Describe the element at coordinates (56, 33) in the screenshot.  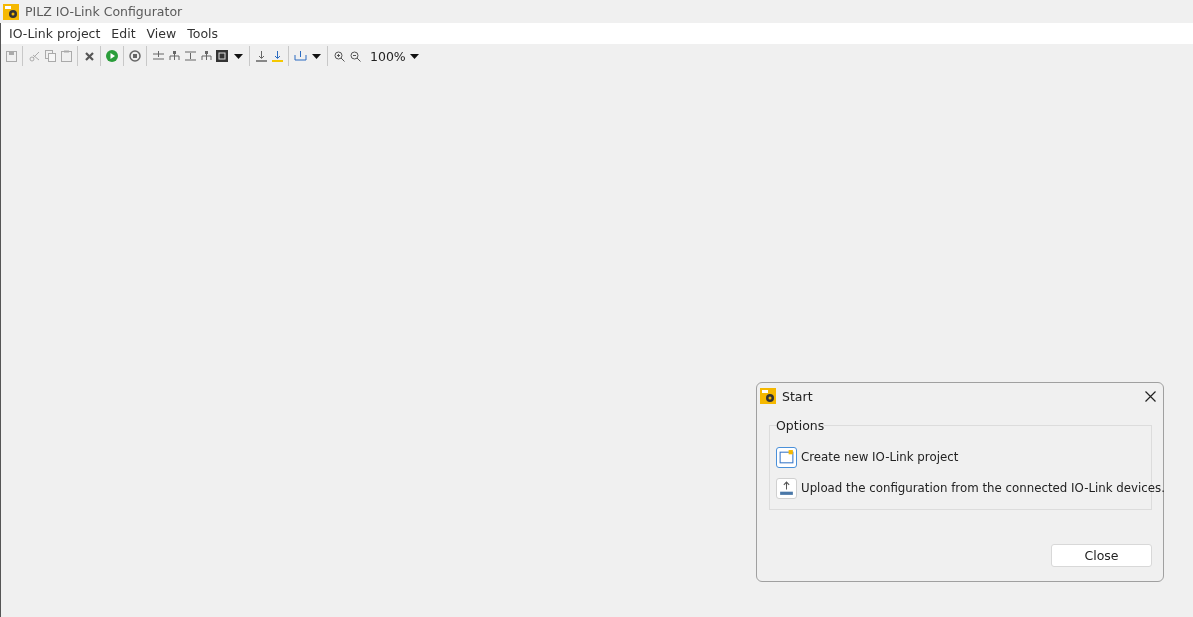
I see `menu-item: IO-Link project` at that location.